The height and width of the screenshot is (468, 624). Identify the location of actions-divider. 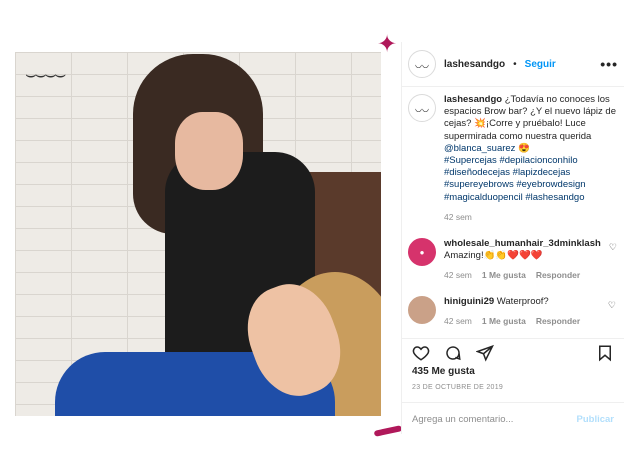
(513, 338).